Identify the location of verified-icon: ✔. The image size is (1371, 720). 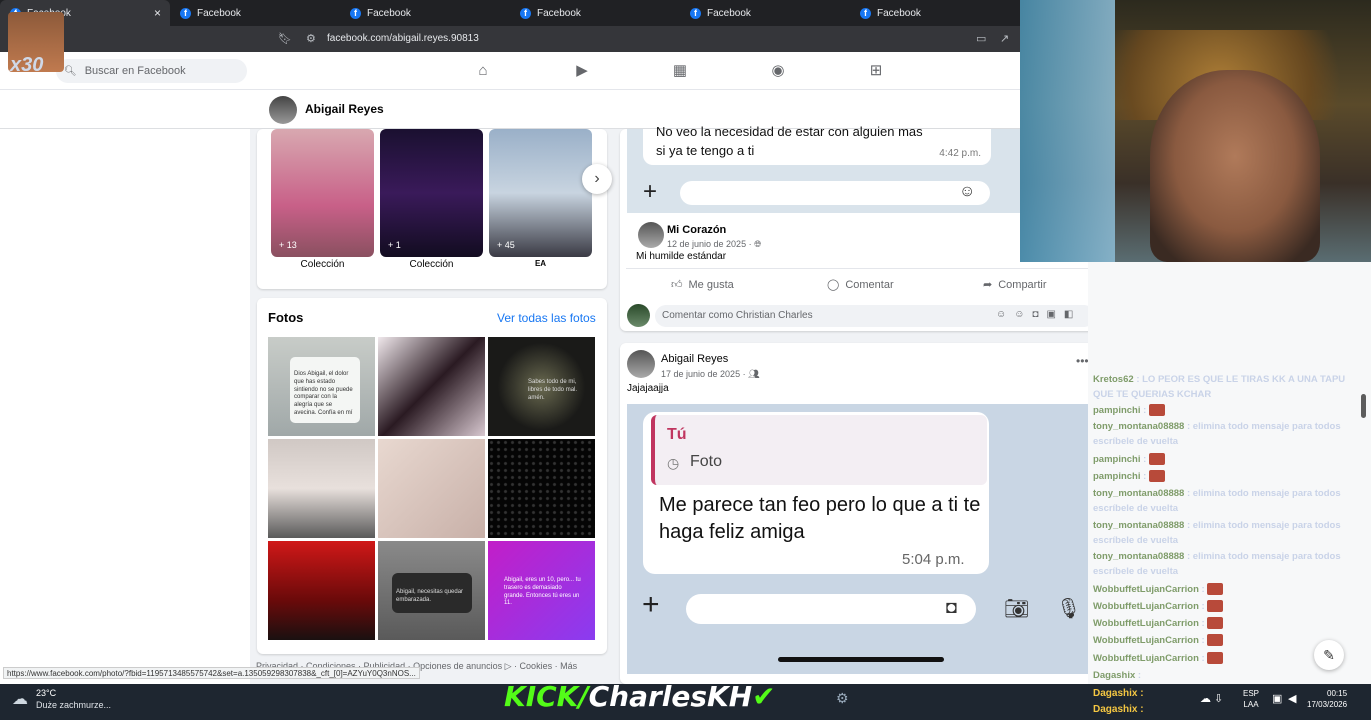
(764, 696).